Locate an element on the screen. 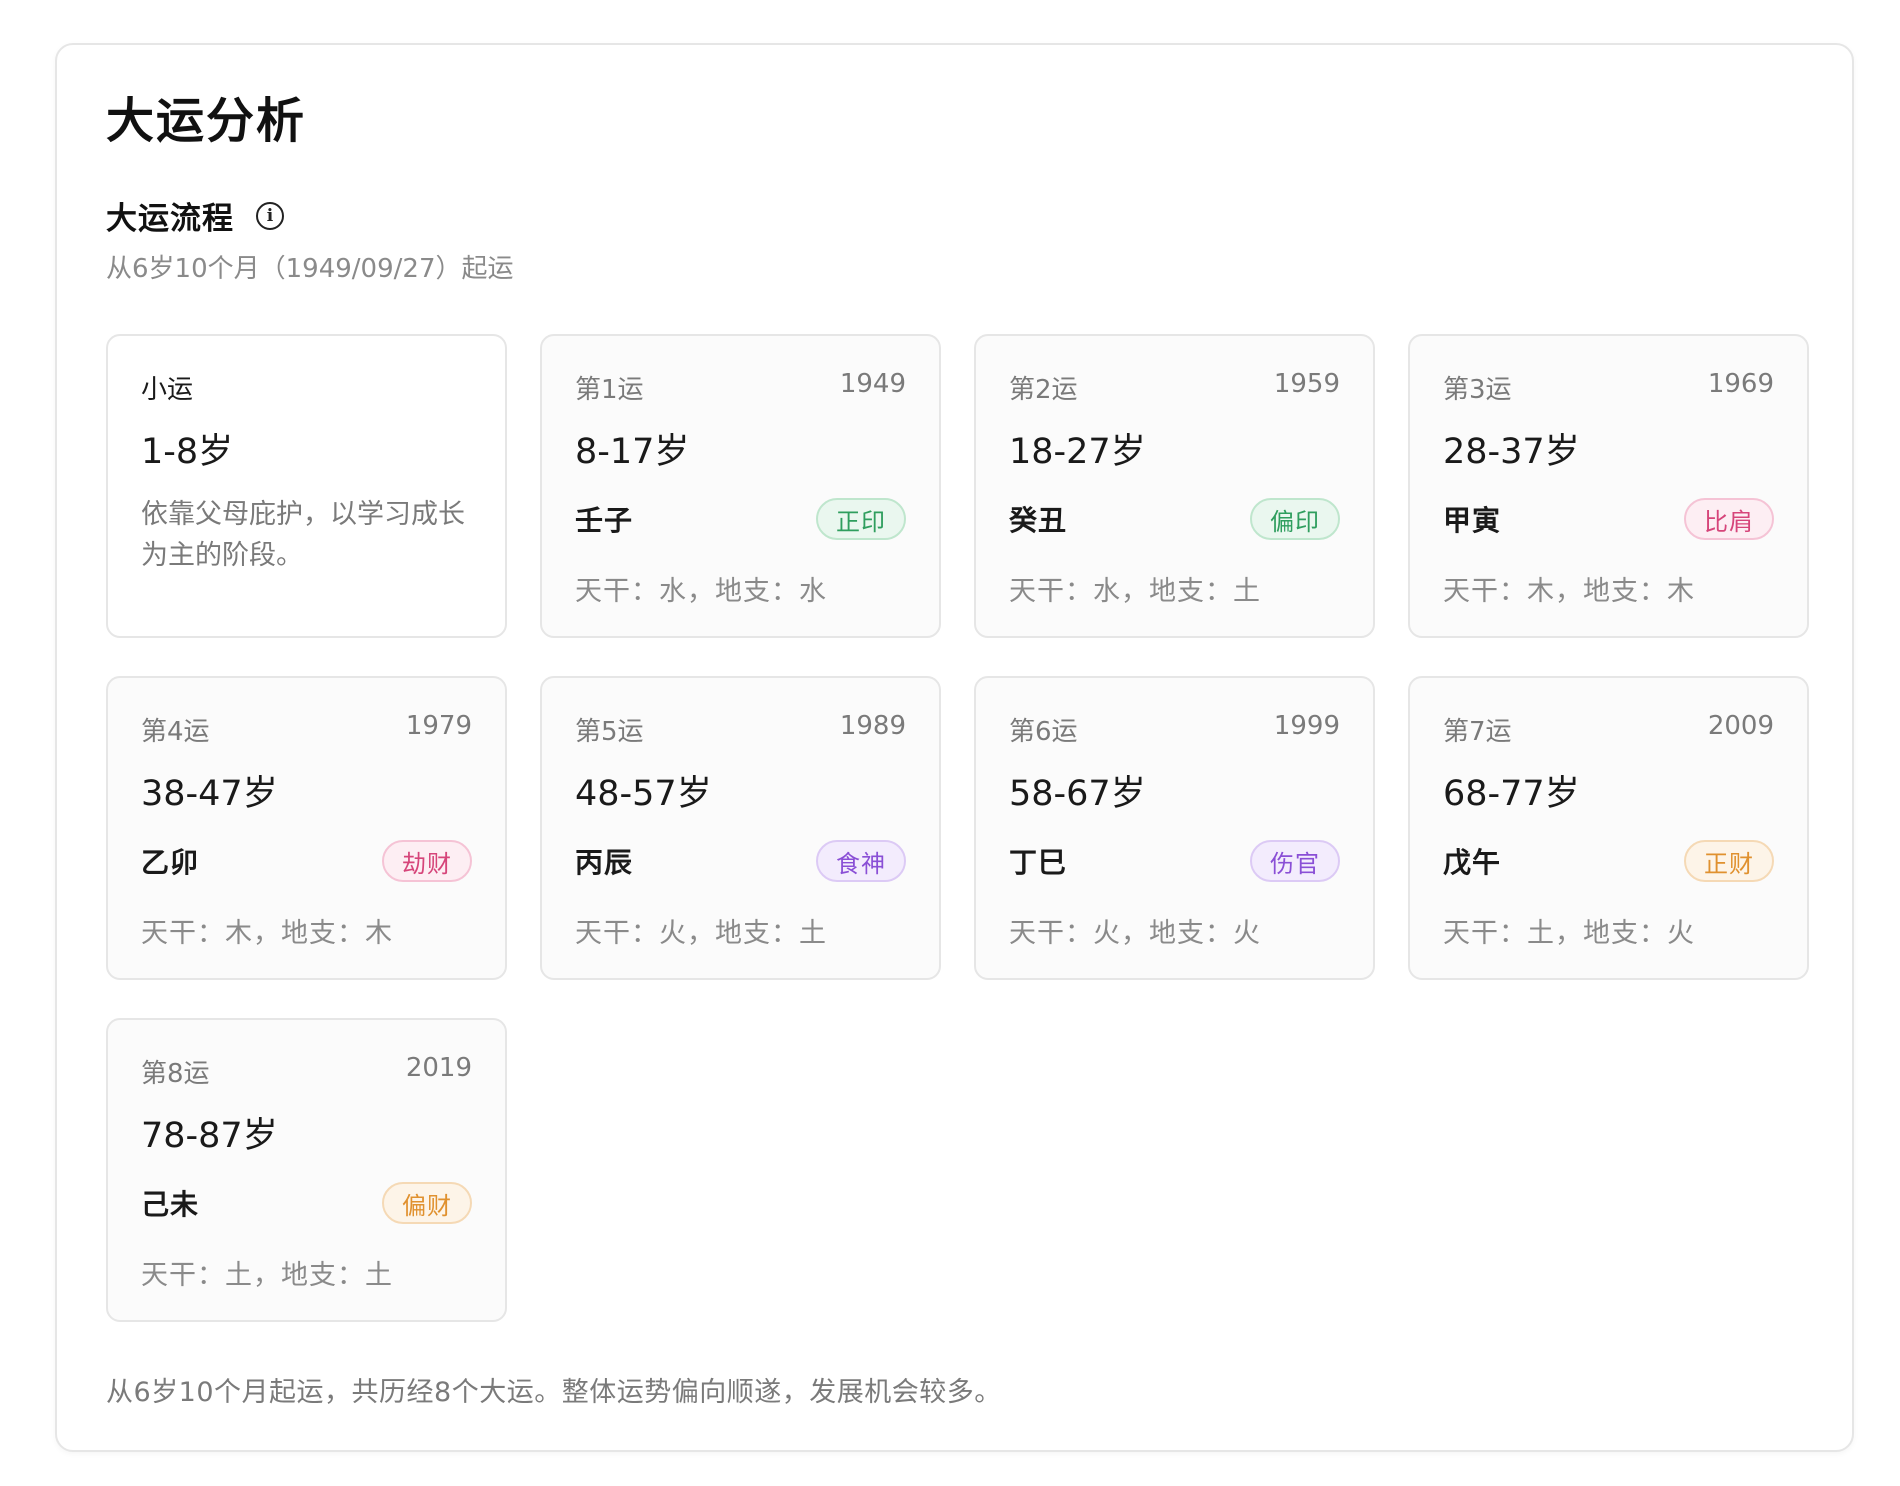  card-age: 68-77岁 is located at coordinates (1511, 794).